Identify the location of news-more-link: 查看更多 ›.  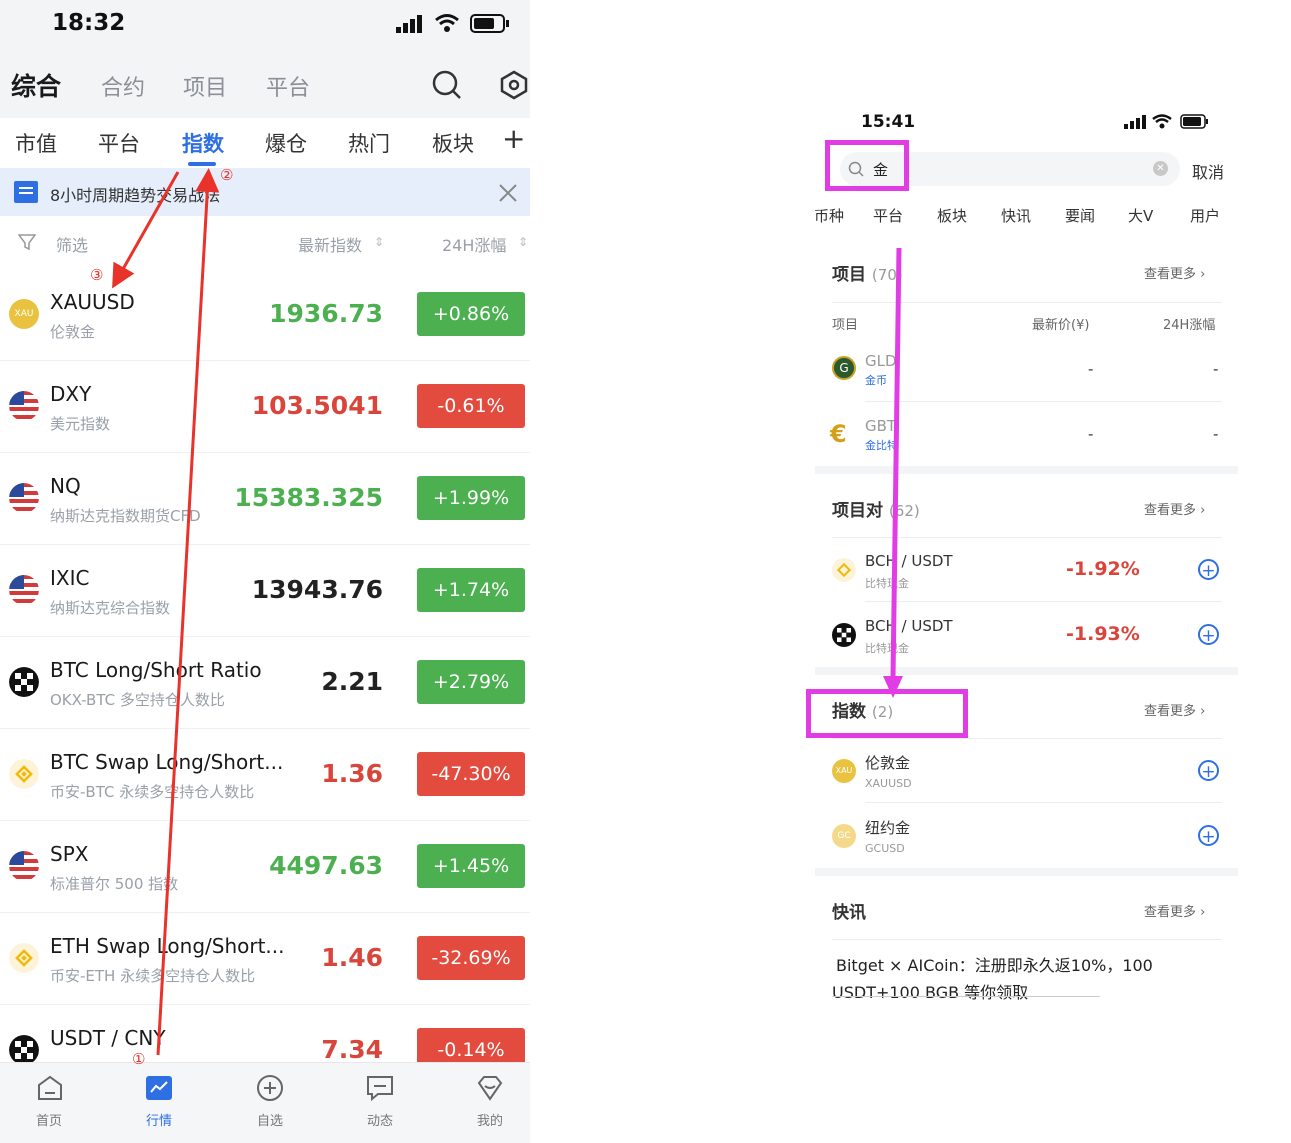
(1174, 910).